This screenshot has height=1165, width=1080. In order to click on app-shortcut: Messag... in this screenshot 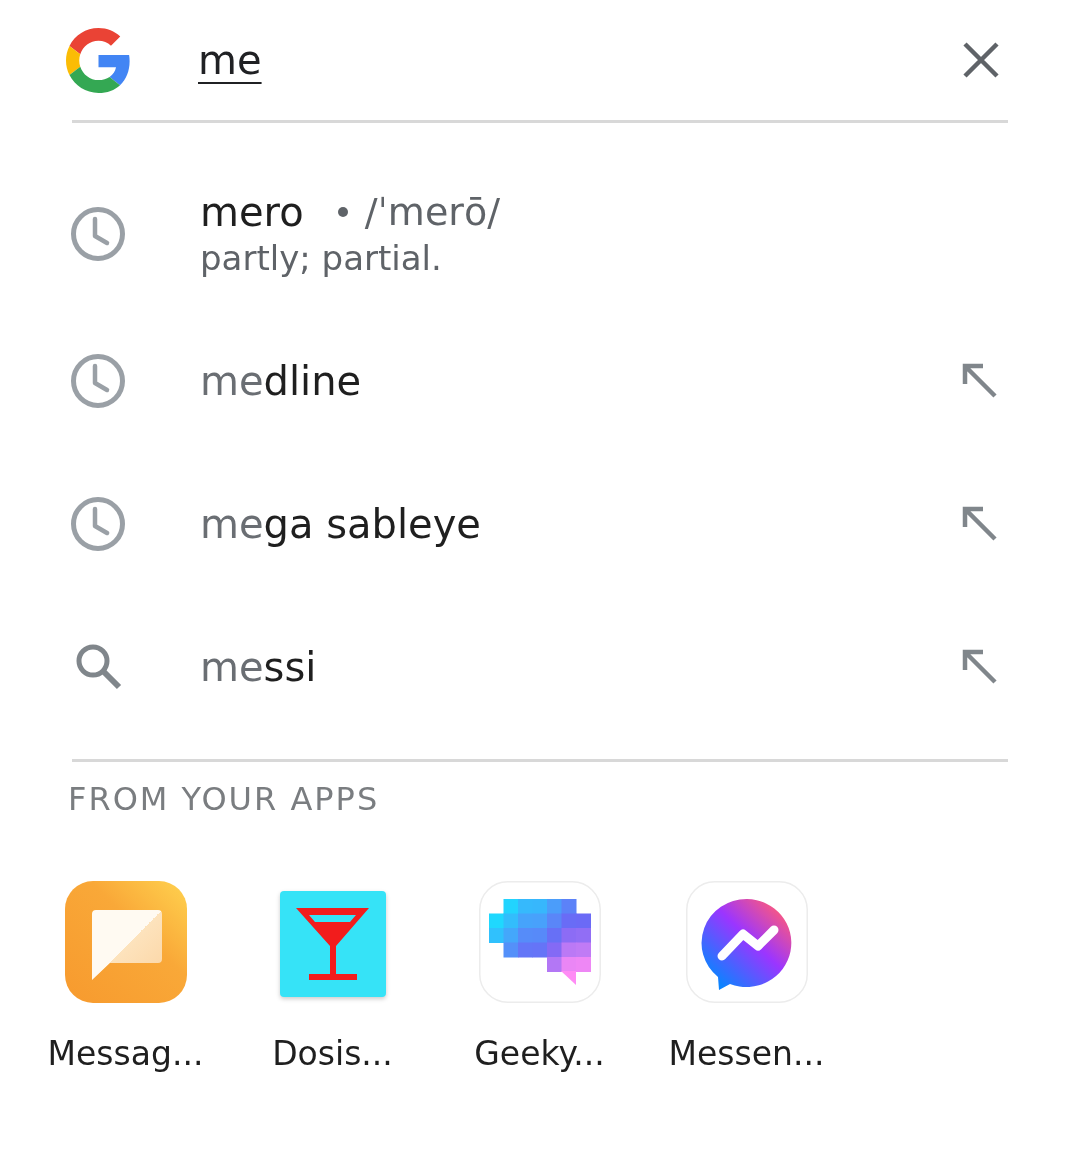, I will do `click(125, 977)`.